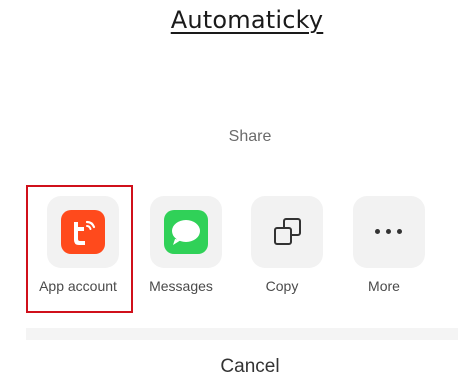 Image resolution: width=458 pixels, height=385 pixels. What do you see at coordinates (242, 367) in the screenshot?
I see `cancel-button: Cancel` at bounding box center [242, 367].